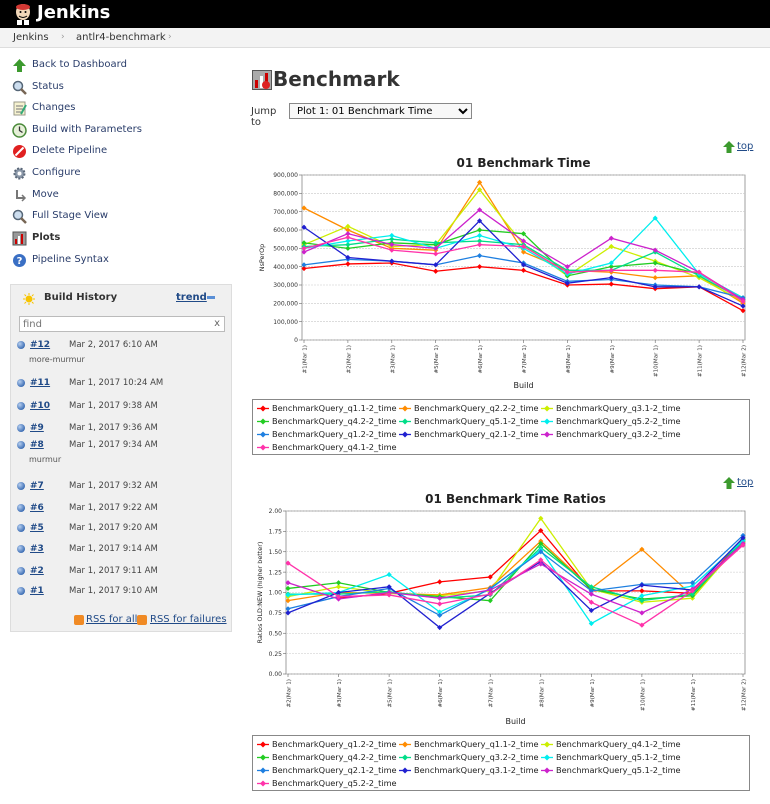 This screenshot has width=770, height=804. I want to click on breadcrumb: Jenkins › antlr4-benchmark ›, so click(385, 38).